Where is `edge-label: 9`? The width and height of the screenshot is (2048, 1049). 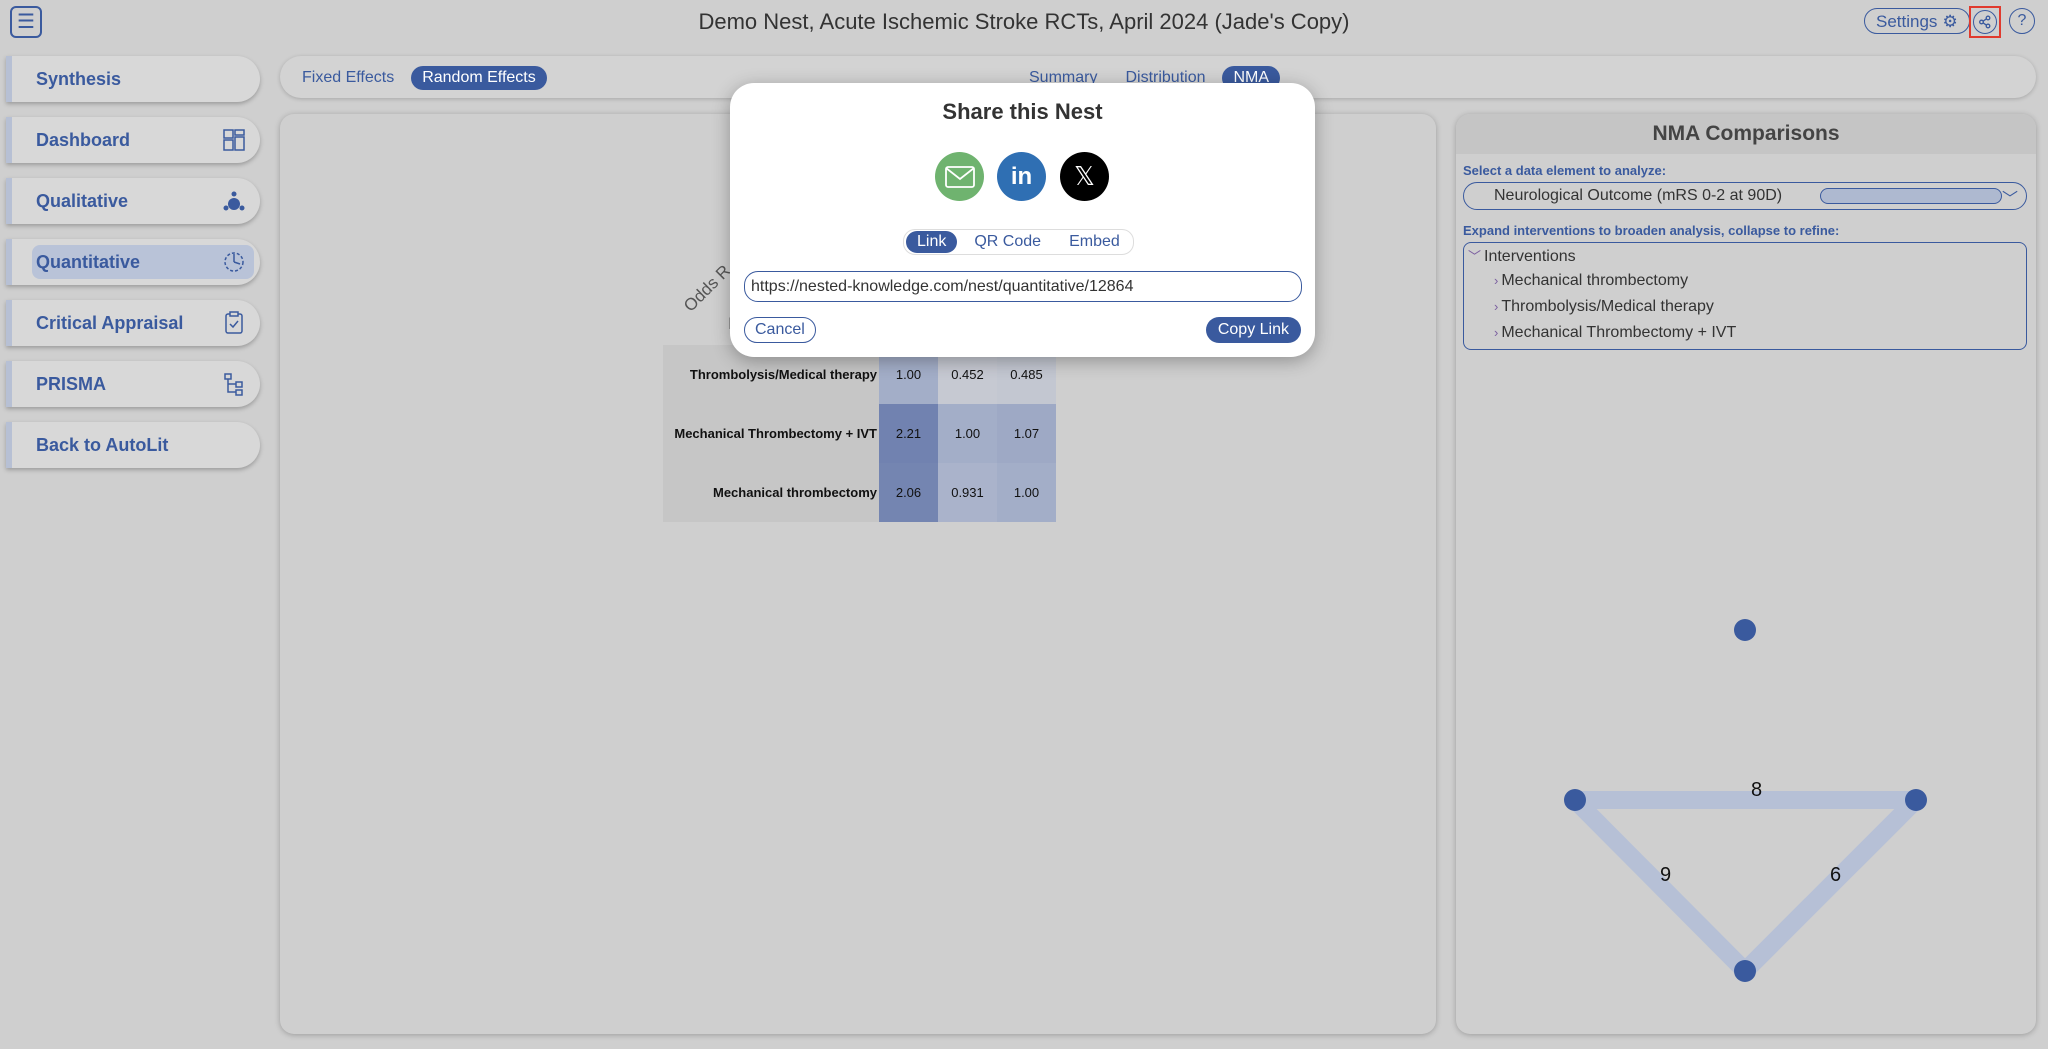 edge-label: 9 is located at coordinates (1665, 875).